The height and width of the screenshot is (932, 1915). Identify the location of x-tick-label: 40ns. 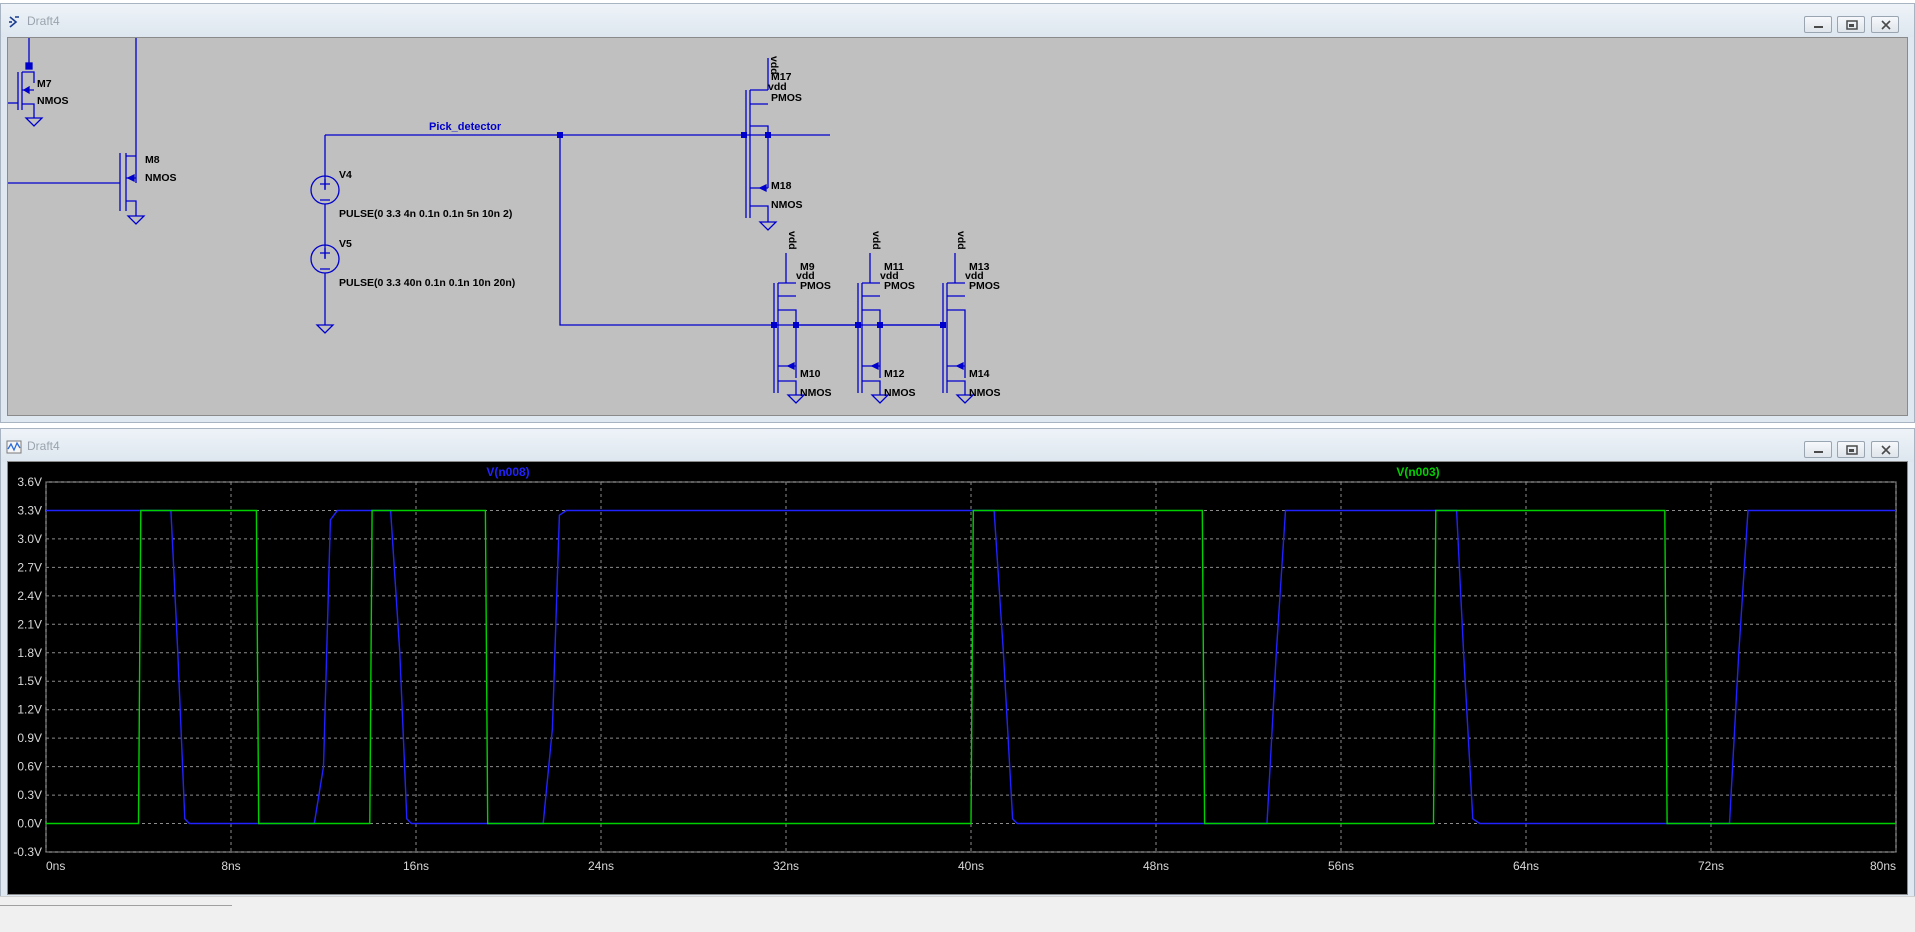
(971, 866).